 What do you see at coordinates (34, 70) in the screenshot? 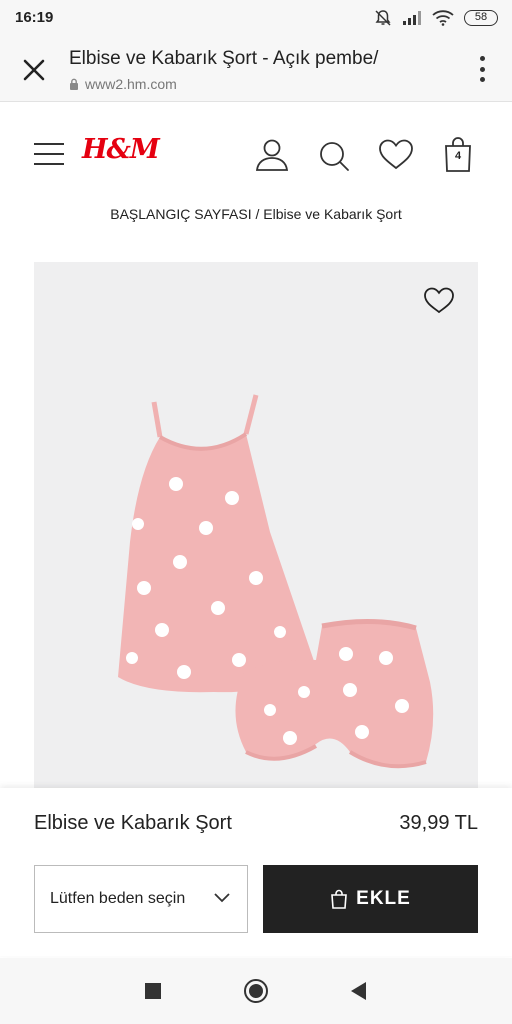
I see `close-icon` at bounding box center [34, 70].